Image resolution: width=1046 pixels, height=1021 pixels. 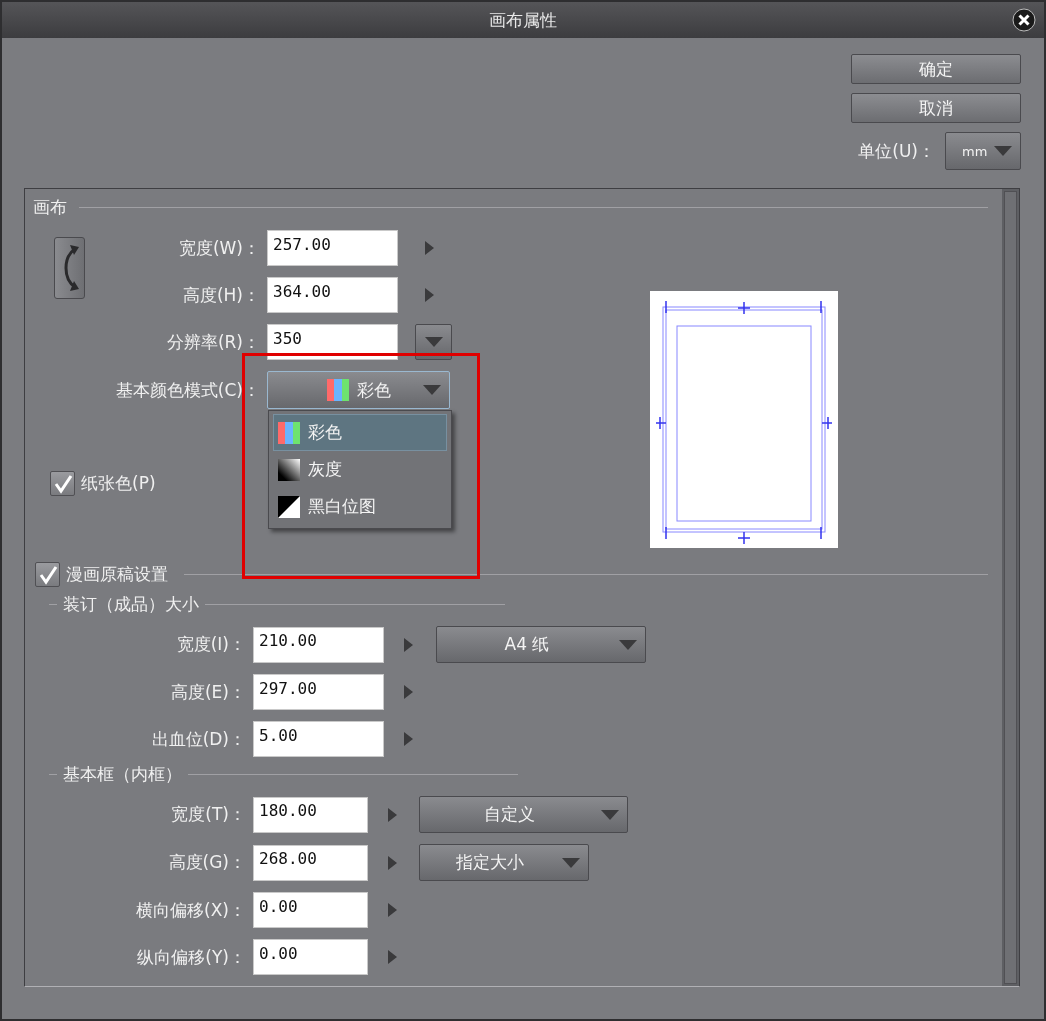 I want to click on field-label: 宽度(T)：, so click(x=208, y=814).